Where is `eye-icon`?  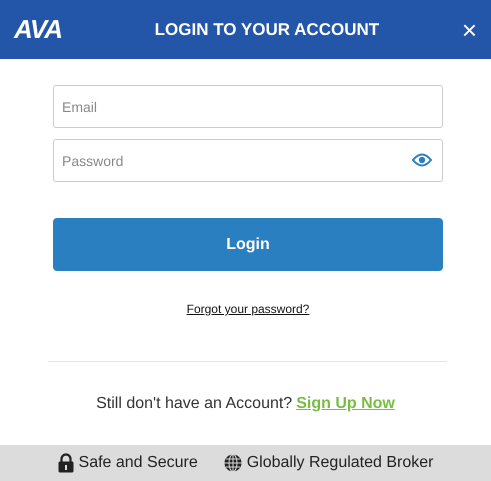 eye-icon is located at coordinates (422, 160).